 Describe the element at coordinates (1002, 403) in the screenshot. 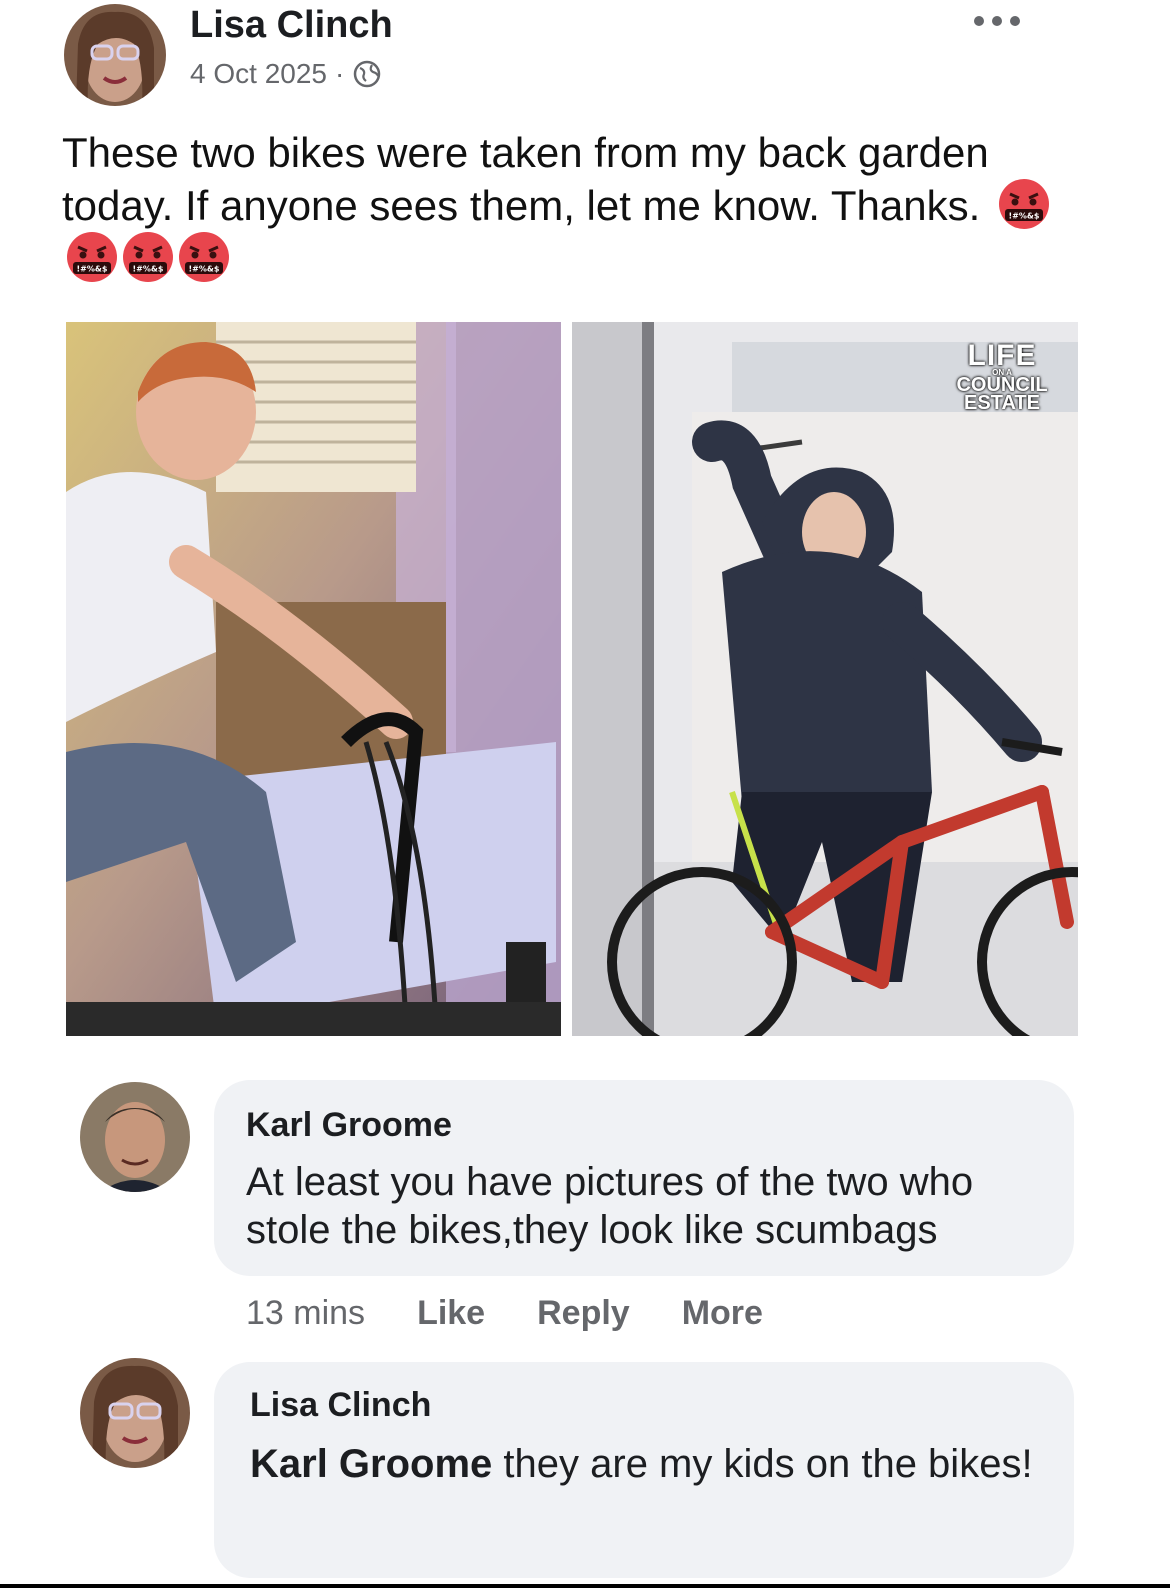

I see `watermark-line-4: ESTATE` at that location.